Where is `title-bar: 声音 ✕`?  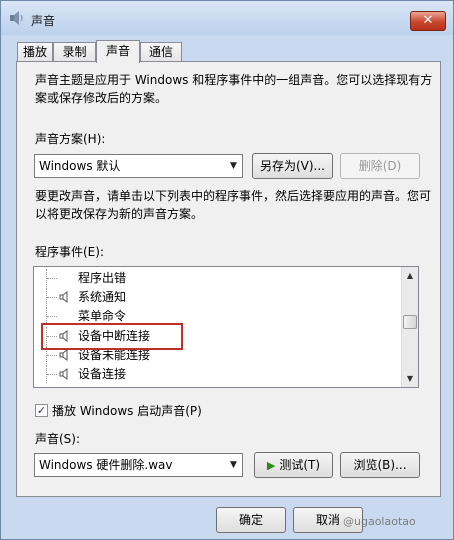 title-bar: 声音 ✕ is located at coordinates (227, 18).